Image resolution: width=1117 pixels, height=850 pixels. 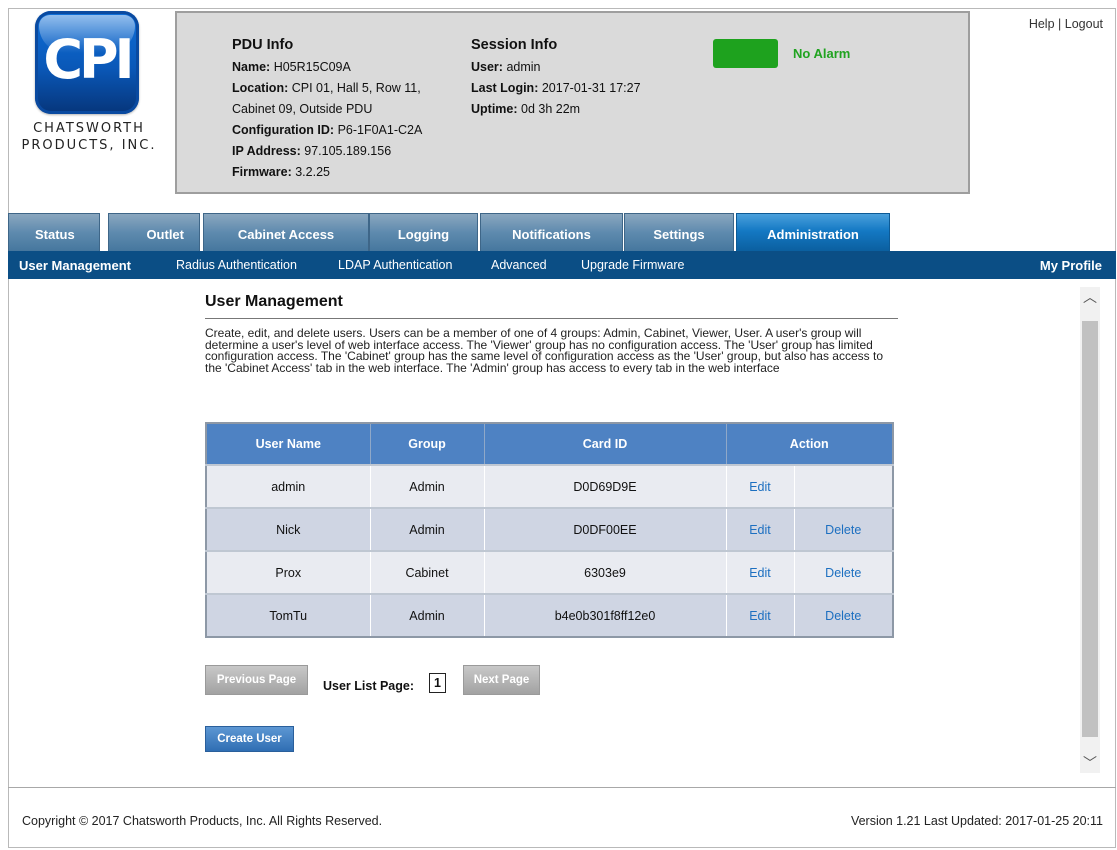 What do you see at coordinates (605, 615) in the screenshot?
I see `cell-card-id: b4e0b301f8ff12e0` at bounding box center [605, 615].